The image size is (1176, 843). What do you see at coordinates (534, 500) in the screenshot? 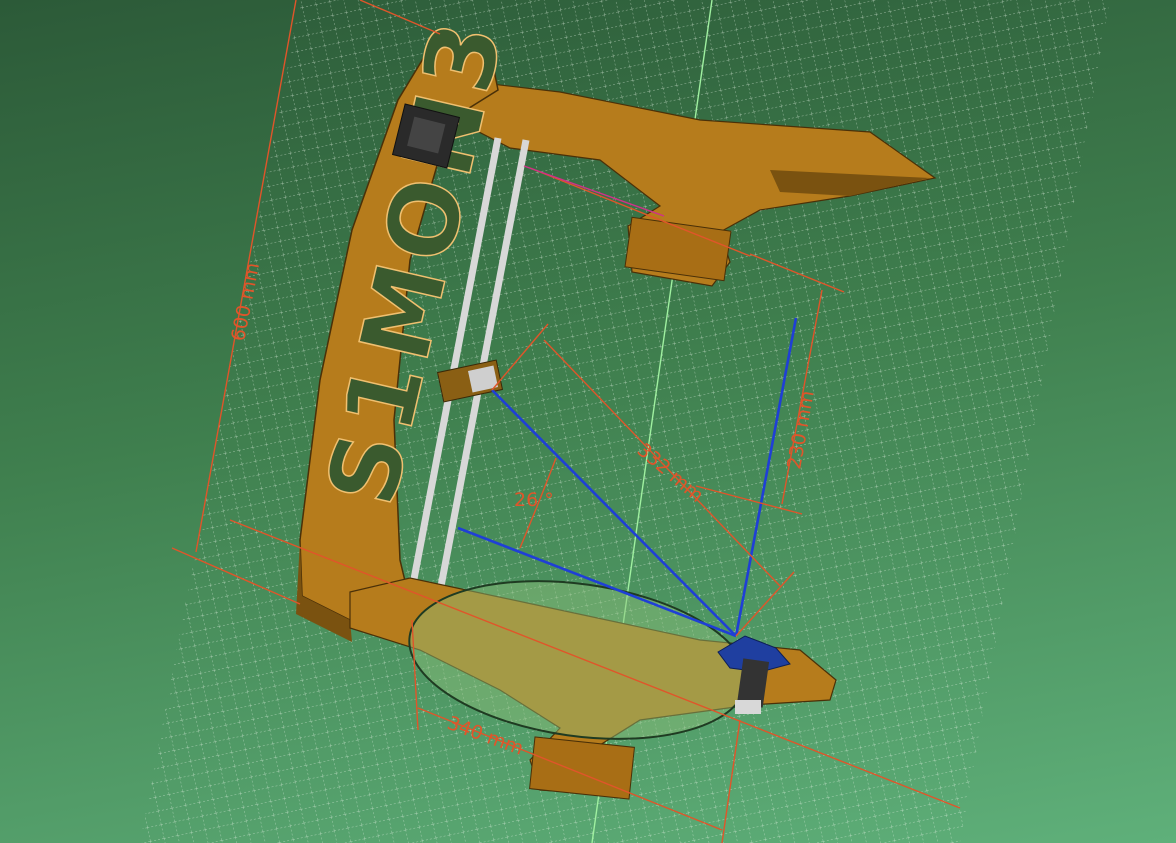
I see `dimension-angle-label: 26 °` at bounding box center [534, 500].